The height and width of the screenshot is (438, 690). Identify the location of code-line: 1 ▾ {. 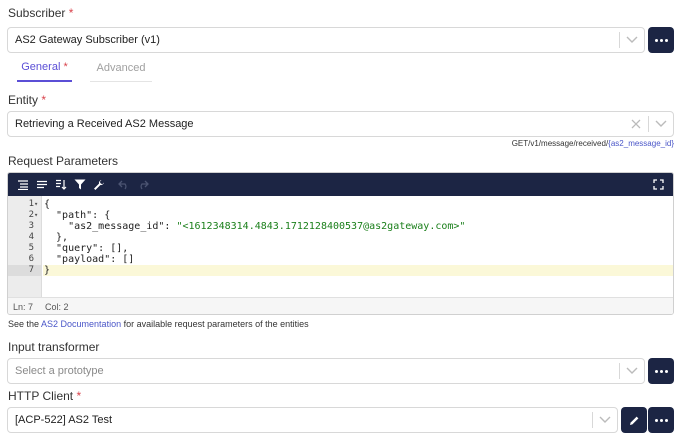
(39, 204).